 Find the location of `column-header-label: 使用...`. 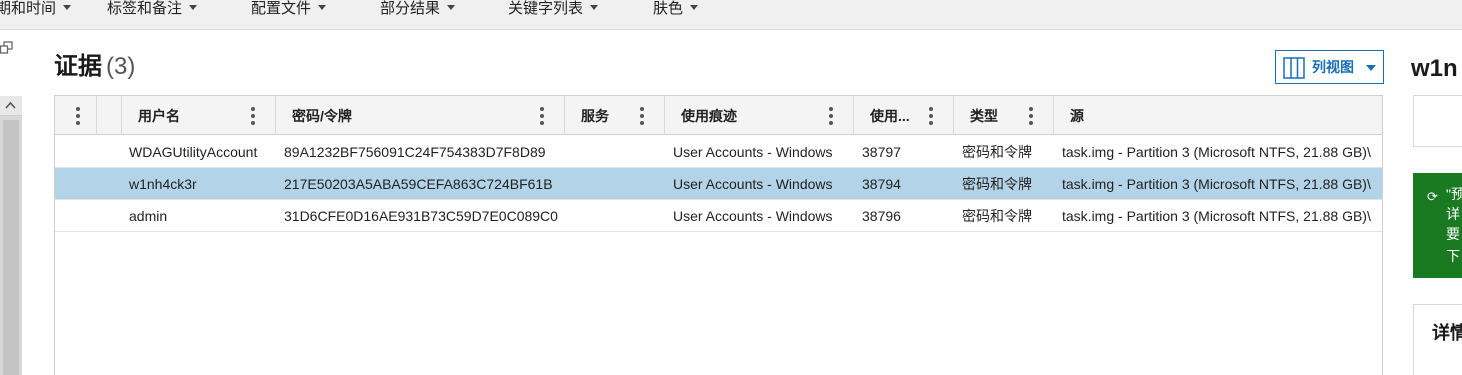

column-header-label: 使用... is located at coordinates (890, 116).